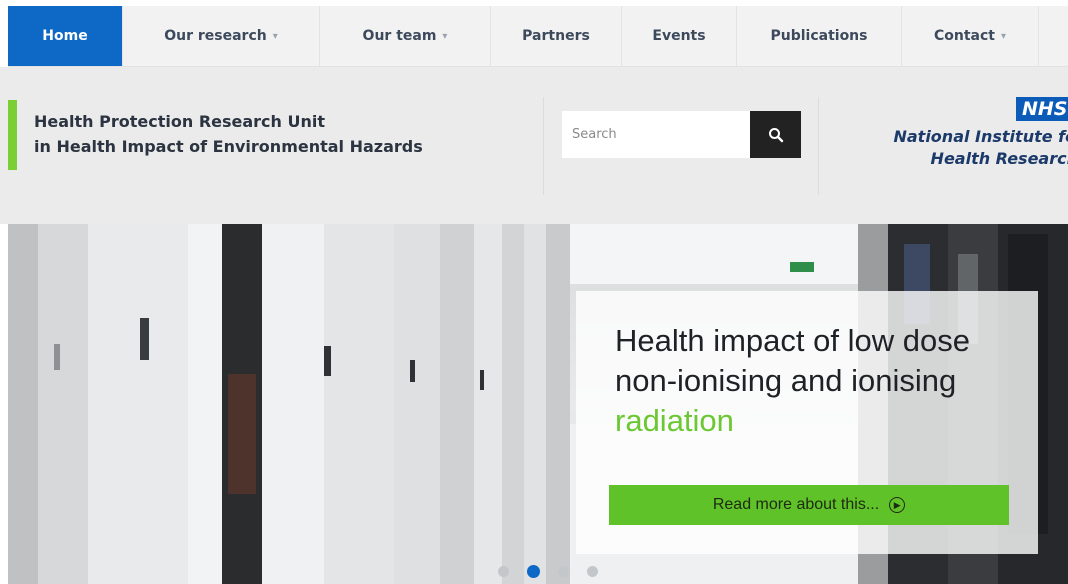 The image size is (1068, 584). I want to click on nav-contact: Contact ▾, so click(970, 36).